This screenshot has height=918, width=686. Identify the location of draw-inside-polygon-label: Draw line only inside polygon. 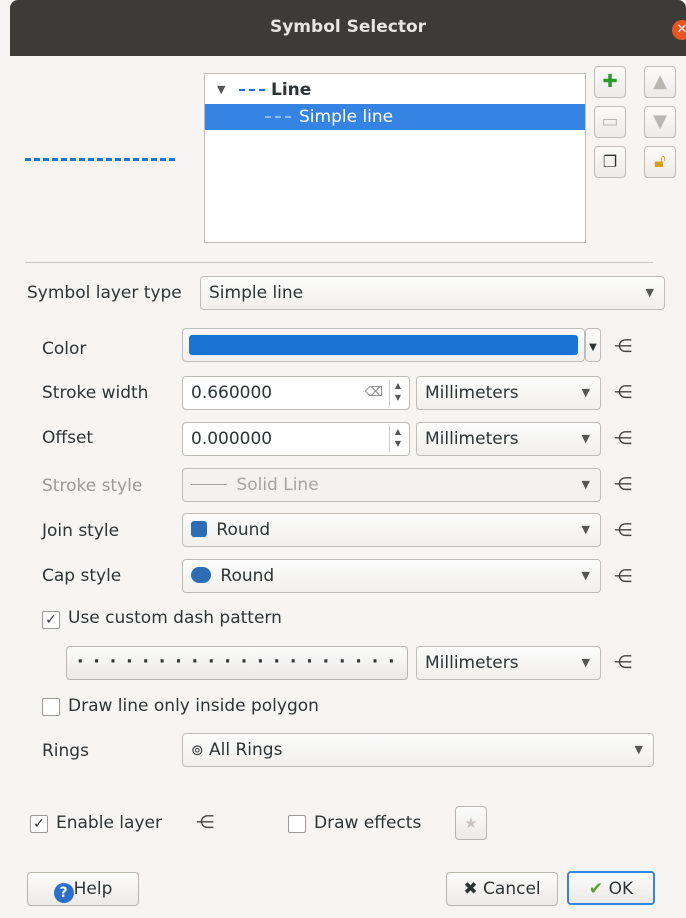
(193, 706).